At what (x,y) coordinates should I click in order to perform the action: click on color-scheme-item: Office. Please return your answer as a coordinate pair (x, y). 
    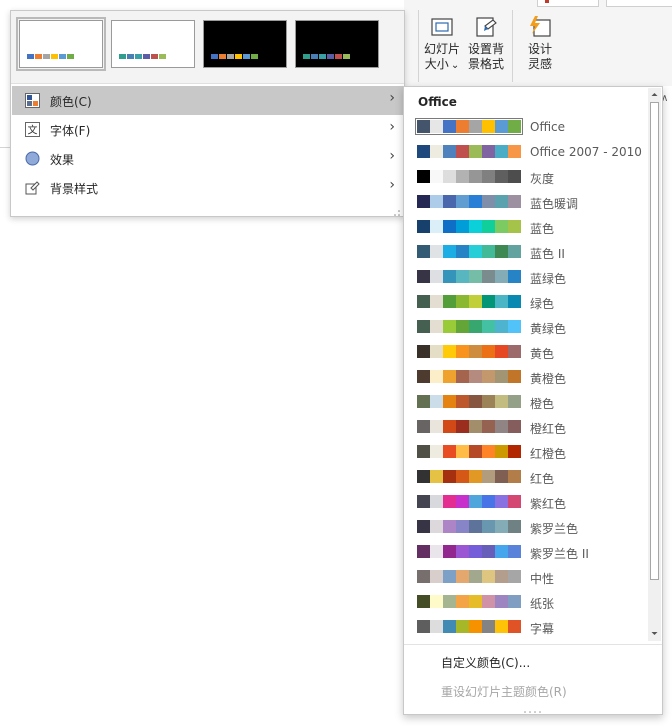
    Looking at the image, I should click on (529, 127).